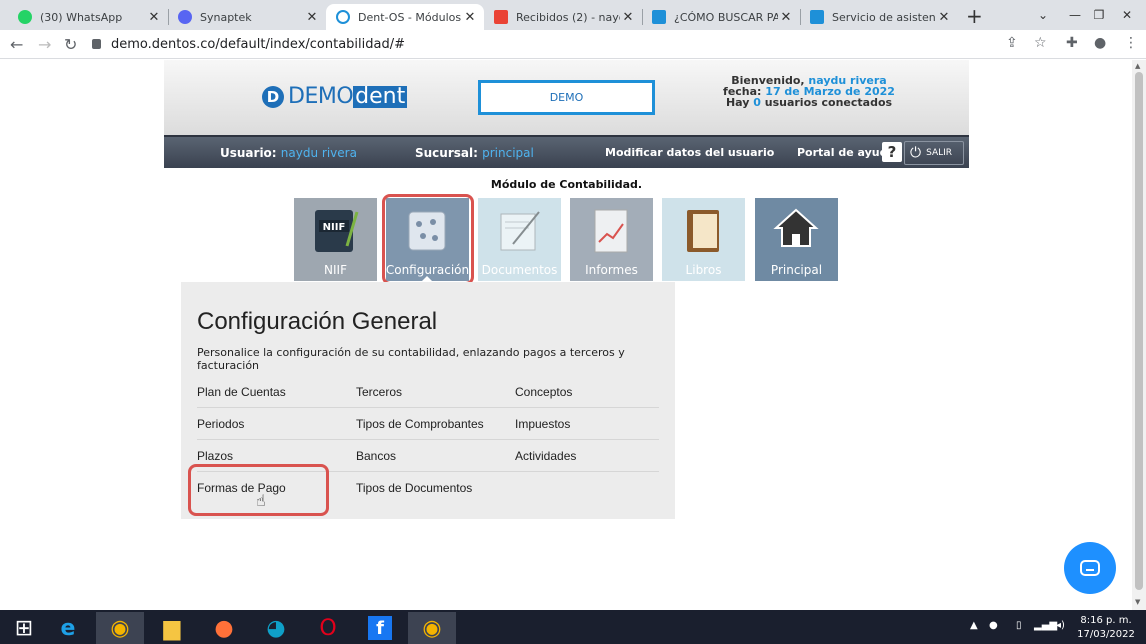 The height and width of the screenshot is (644, 1146). I want to click on scroll-down-icon: ▼, so click(1137, 602).